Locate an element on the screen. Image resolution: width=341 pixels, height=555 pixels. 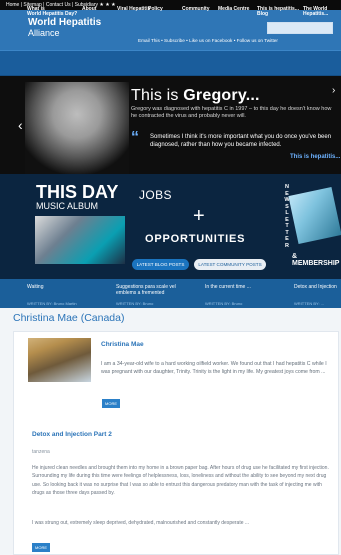
membership-label: & MEMBERSHIP is located at coordinates (316, 260).